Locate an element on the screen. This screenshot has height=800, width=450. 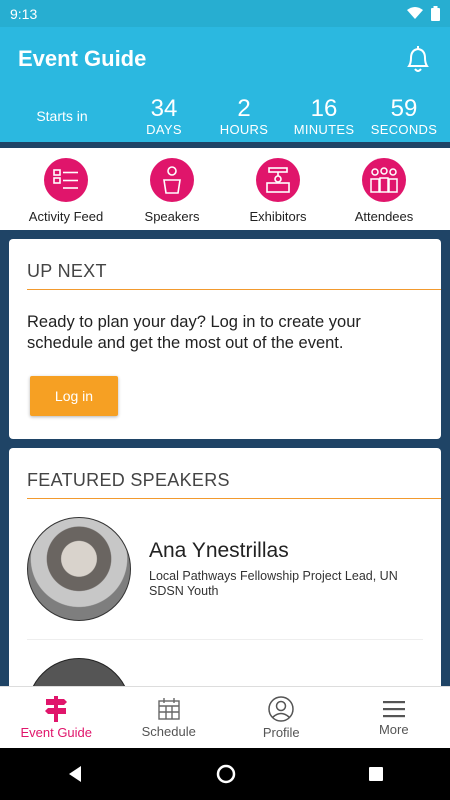
bottom-nav-label: Event Guide is located at coordinates (56, 732).